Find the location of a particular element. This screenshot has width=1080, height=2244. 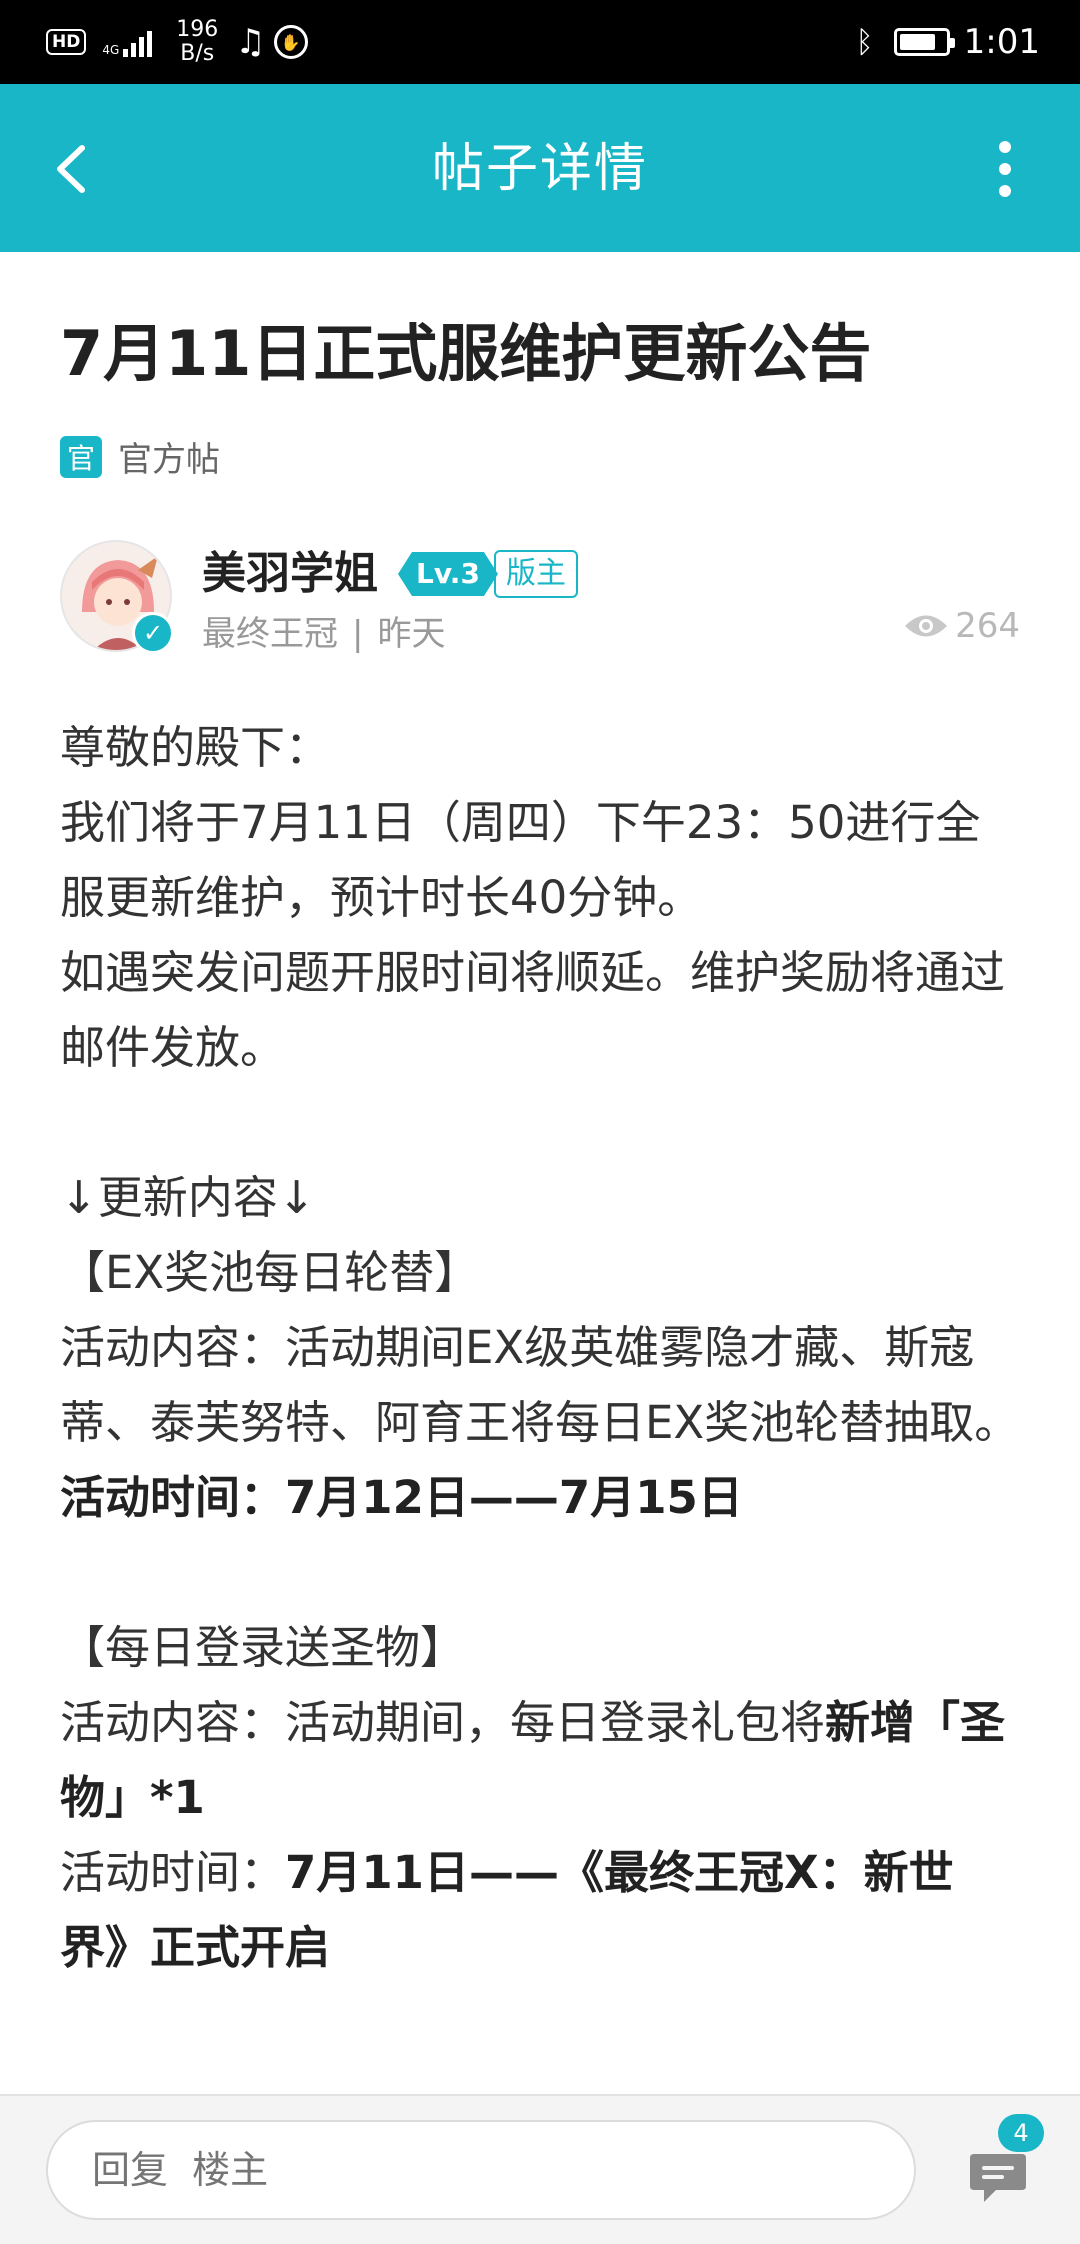

body-paragraph: 尊敬的殿下： is located at coordinates (195, 747).